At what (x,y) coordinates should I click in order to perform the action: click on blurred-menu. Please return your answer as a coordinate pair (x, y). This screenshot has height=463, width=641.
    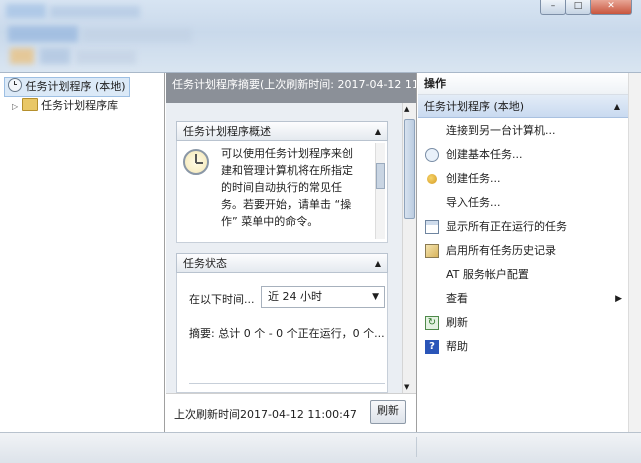
    Looking at the image, I should click on (43, 34).